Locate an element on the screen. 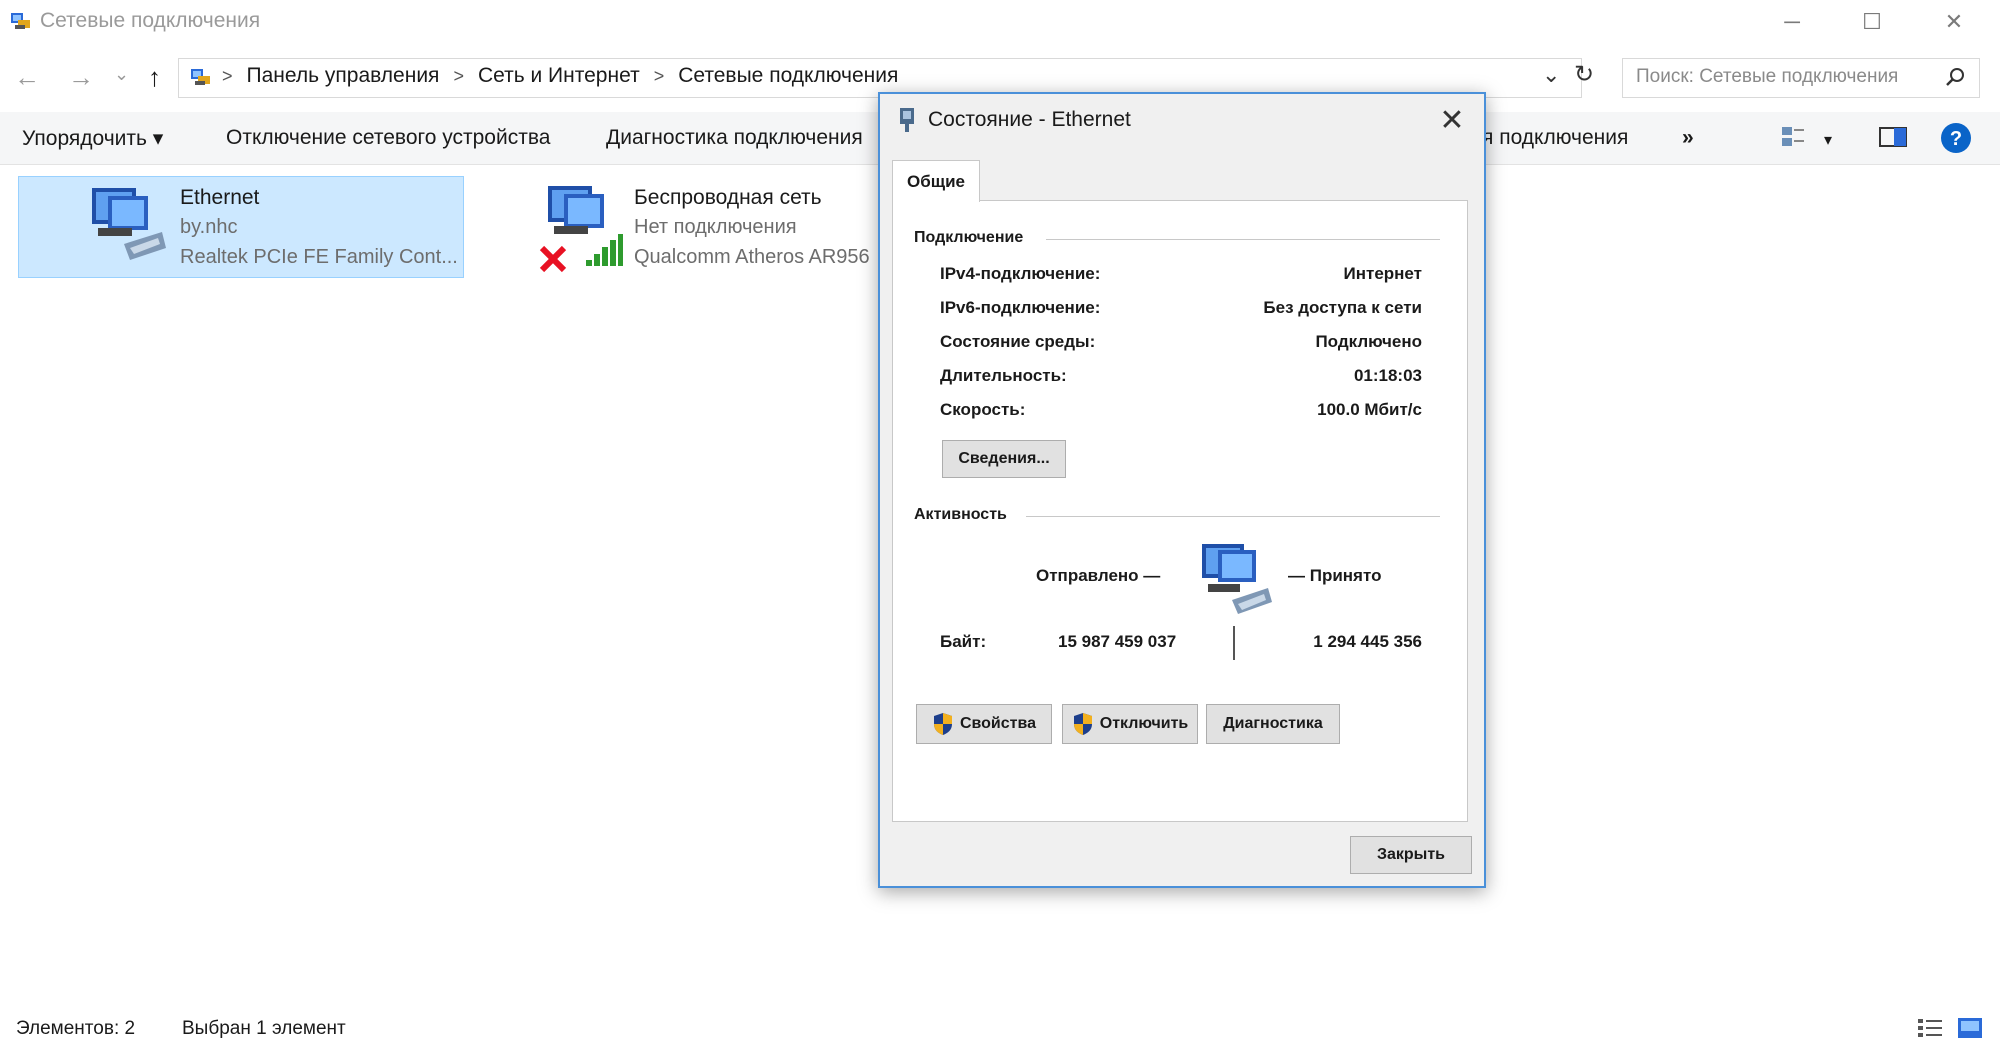 Image resolution: width=2000 pixels, height=1053 pixels. back-button: ← is located at coordinates (27, 77).